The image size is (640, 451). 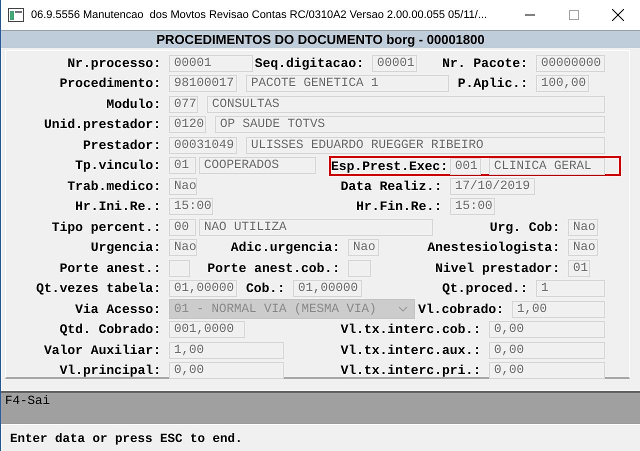 I want to click on field-label: Nr.processo:, so click(x=114, y=63).